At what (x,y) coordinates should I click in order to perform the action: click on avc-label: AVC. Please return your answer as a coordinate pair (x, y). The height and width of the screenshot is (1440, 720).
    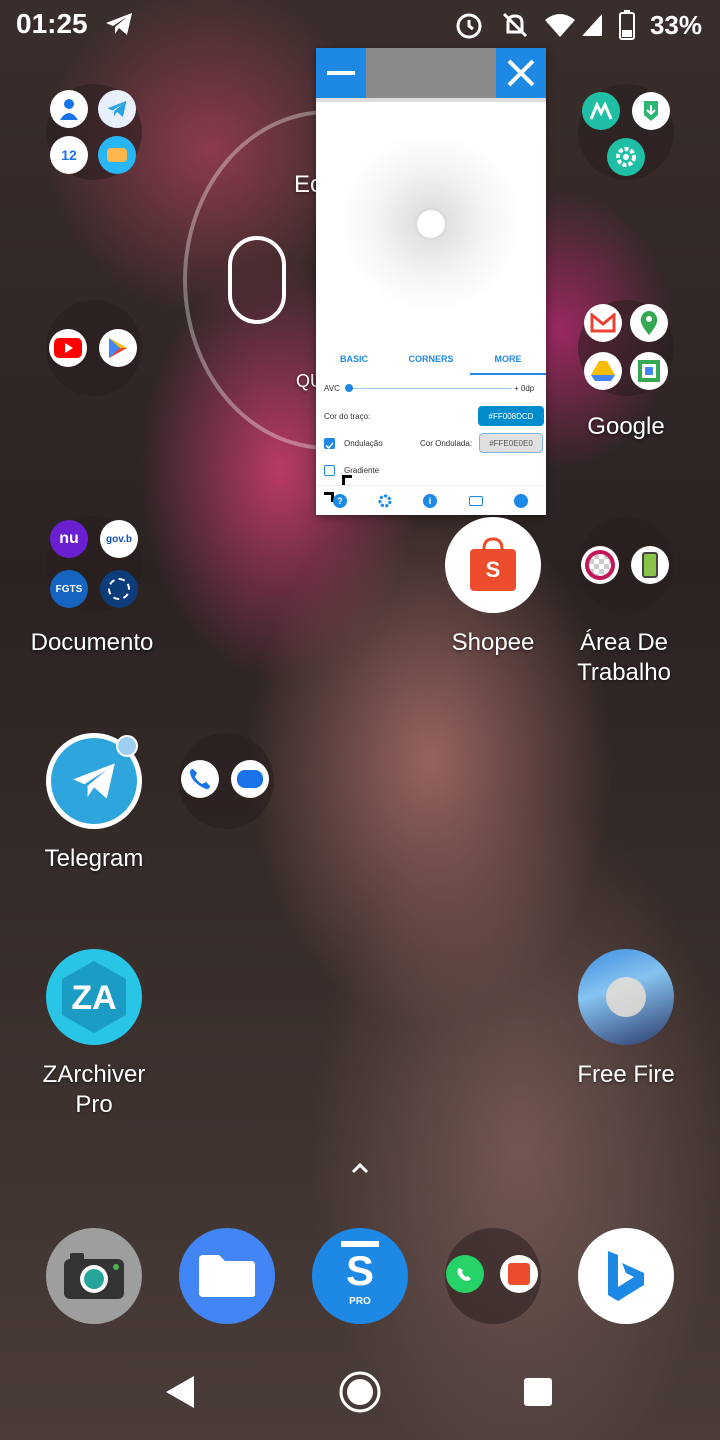
    Looking at the image, I should click on (332, 388).